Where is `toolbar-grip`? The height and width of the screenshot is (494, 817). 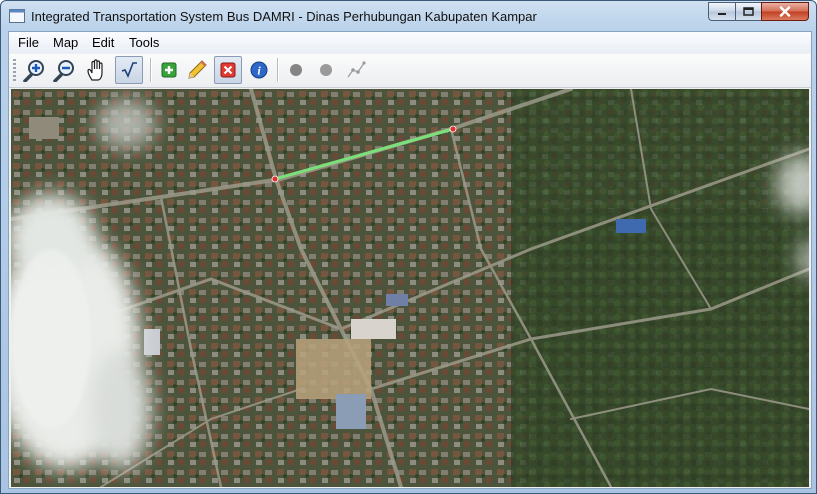 toolbar-grip is located at coordinates (14, 70).